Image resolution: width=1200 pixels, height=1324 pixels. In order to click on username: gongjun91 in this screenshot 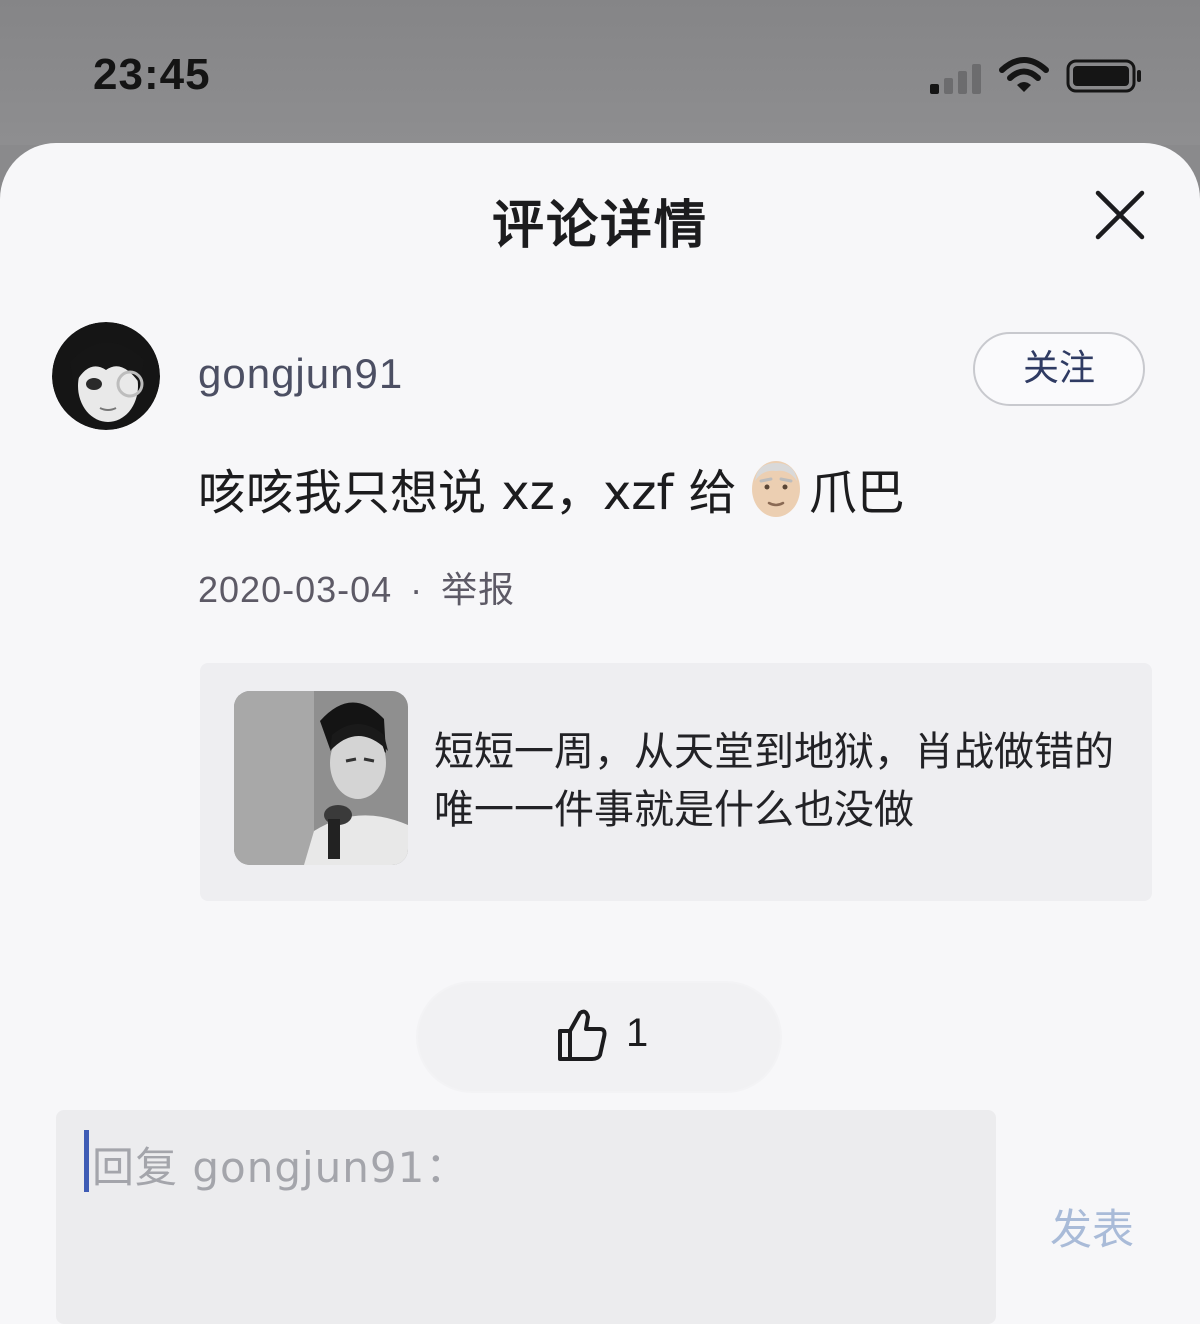, I will do `click(300, 374)`.